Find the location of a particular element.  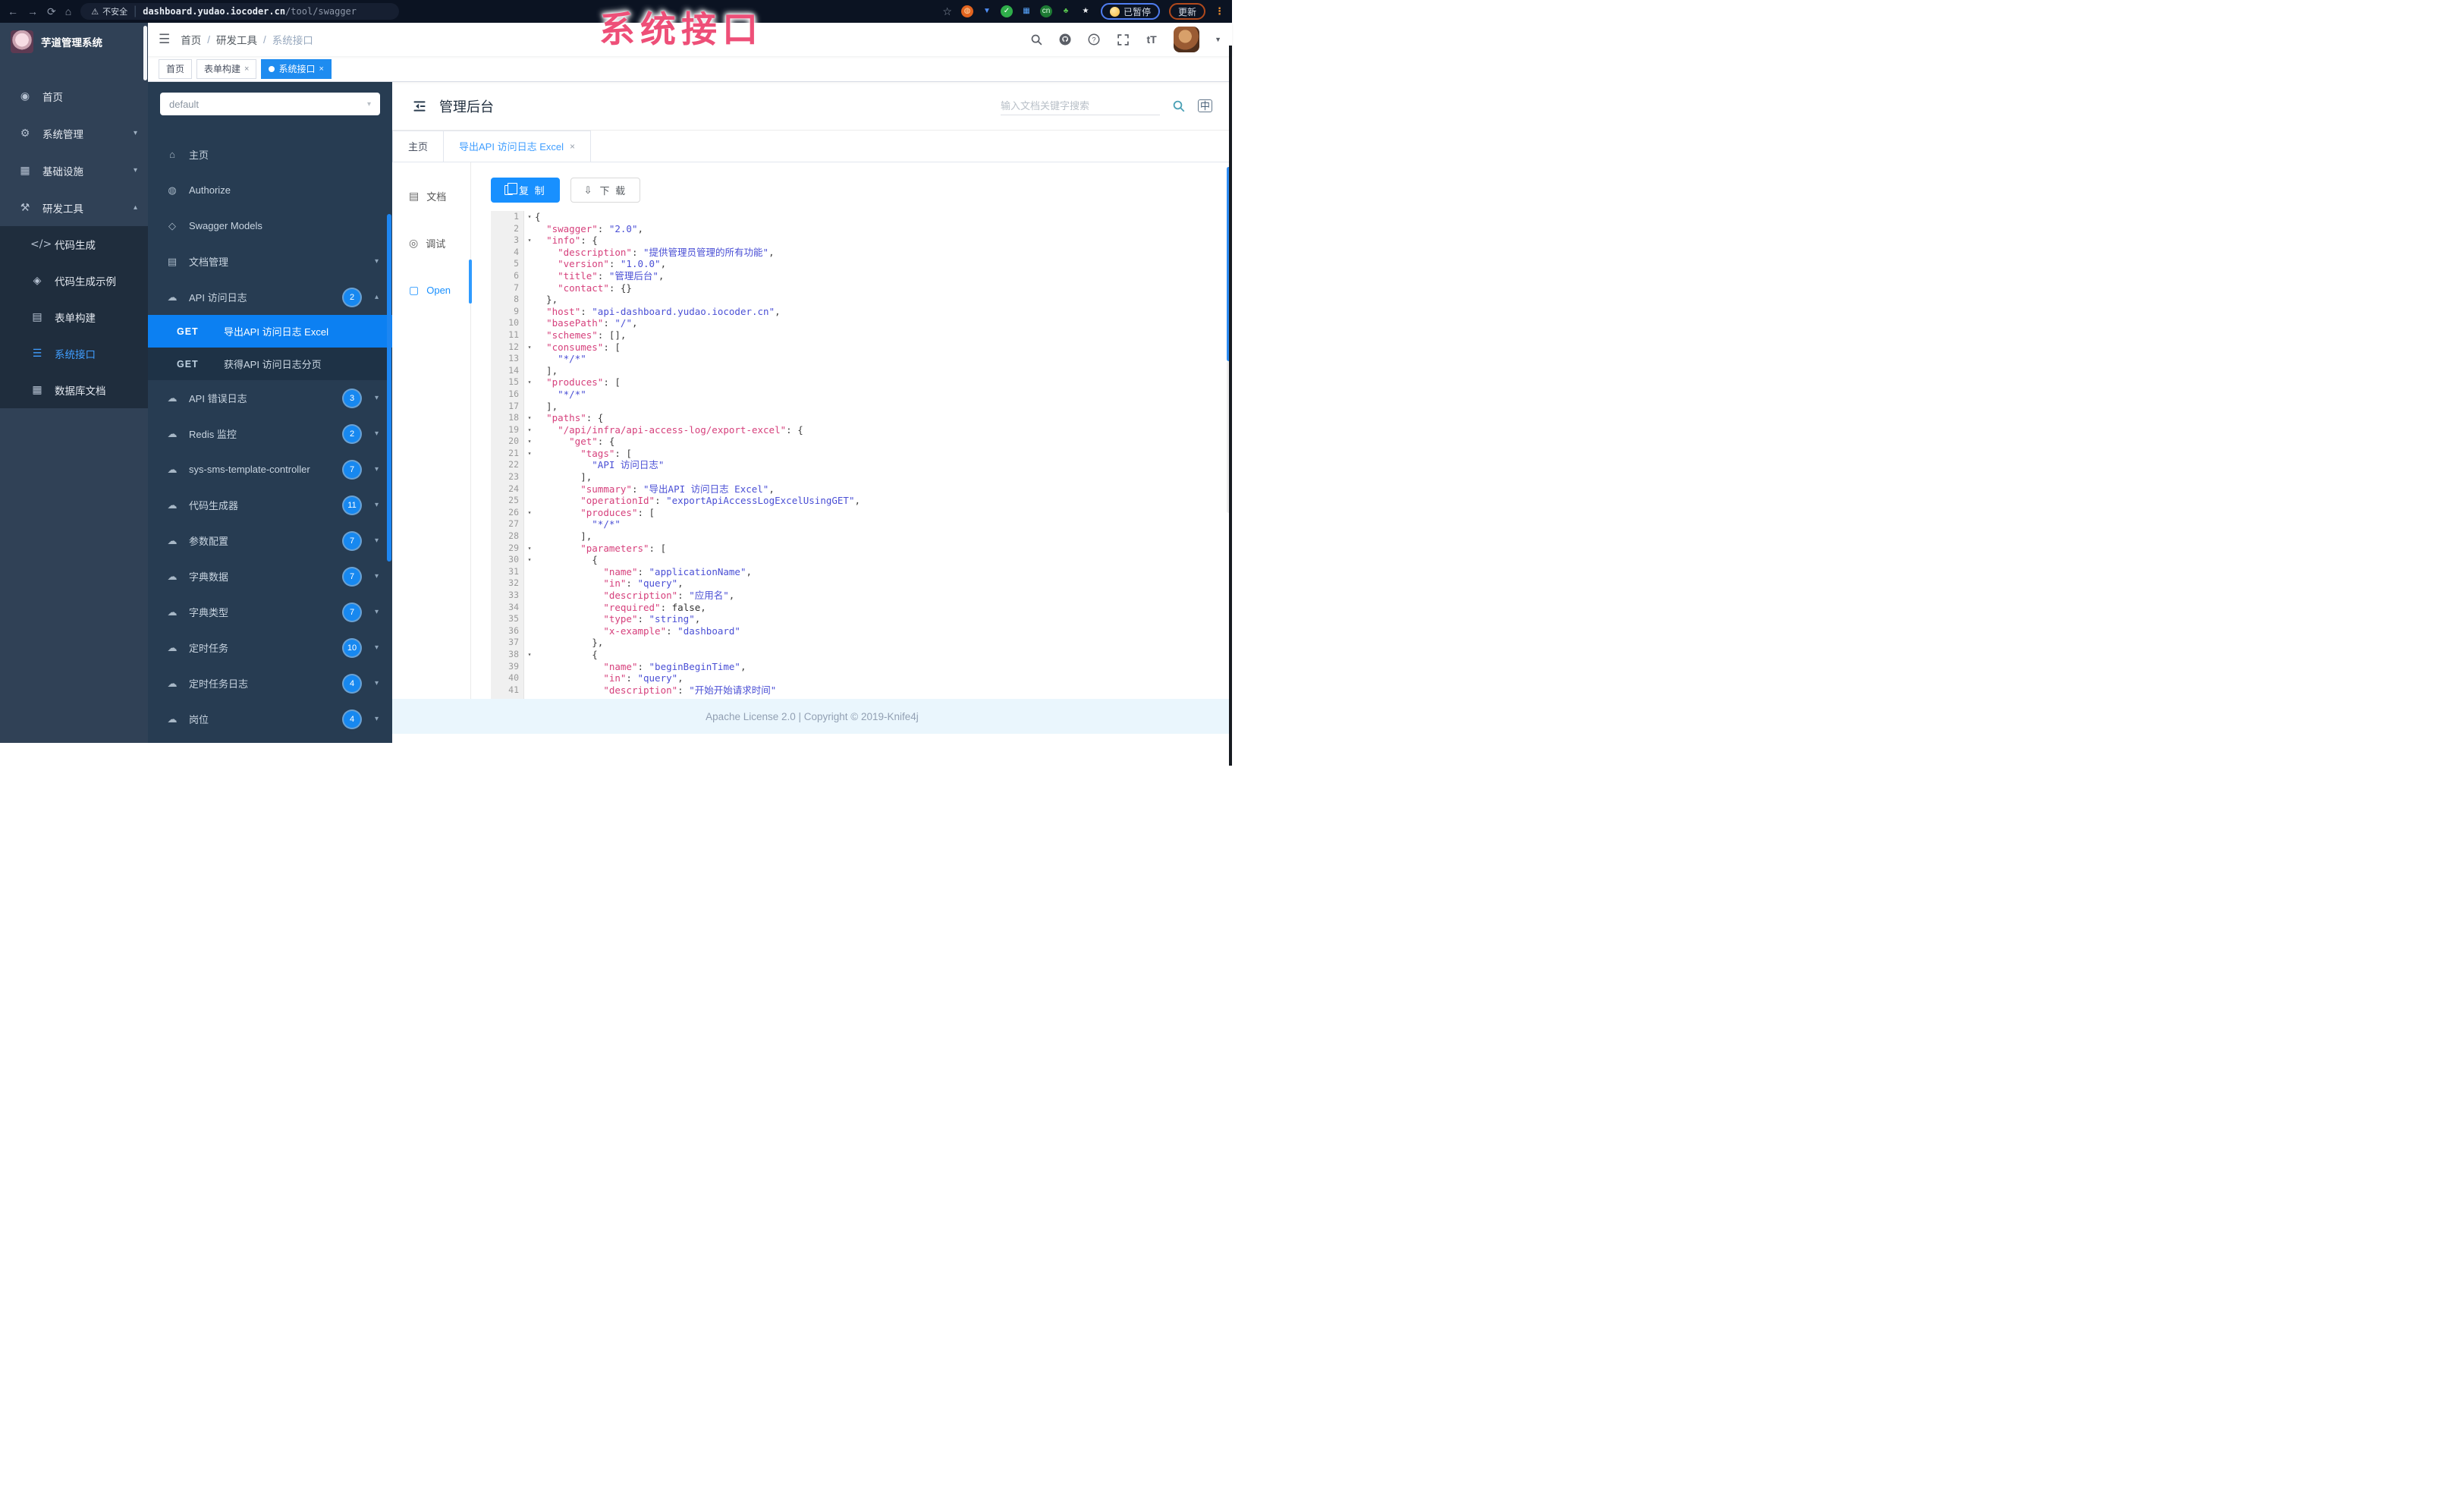

doc-tab-导出API 访问日志 Excel: 导出API 访问日志 Excel × is located at coordinates (517, 146).